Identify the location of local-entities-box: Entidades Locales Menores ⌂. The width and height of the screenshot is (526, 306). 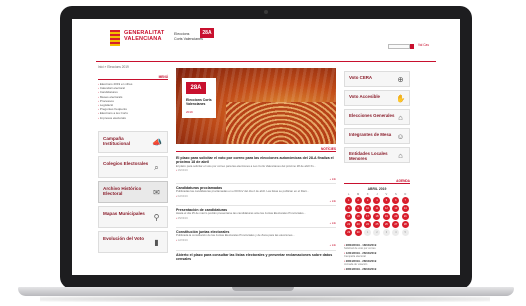
(377, 155).